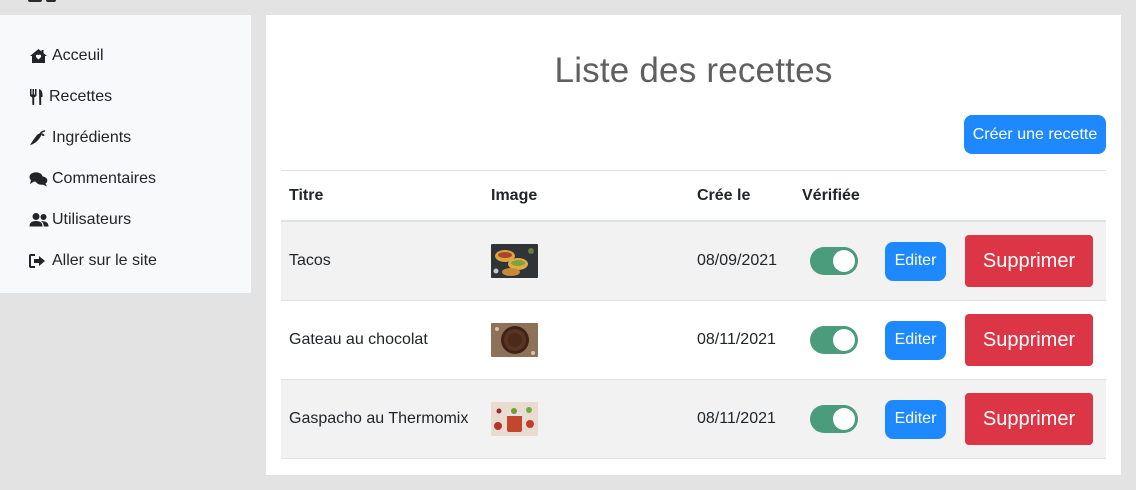 The height and width of the screenshot is (490, 1136). What do you see at coordinates (81, 96) in the screenshot?
I see `sidebar-item-label: Recettes` at bounding box center [81, 96].